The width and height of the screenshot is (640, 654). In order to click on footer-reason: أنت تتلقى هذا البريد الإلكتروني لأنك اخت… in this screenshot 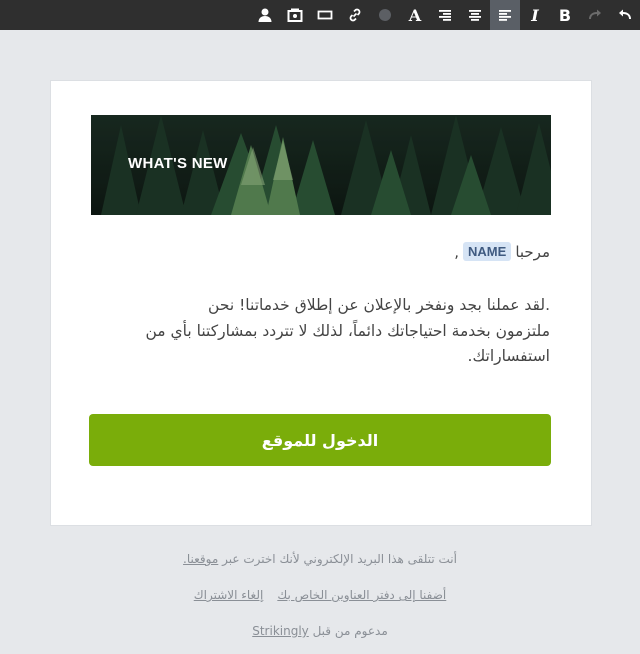, I will do `click(320, 559)`.